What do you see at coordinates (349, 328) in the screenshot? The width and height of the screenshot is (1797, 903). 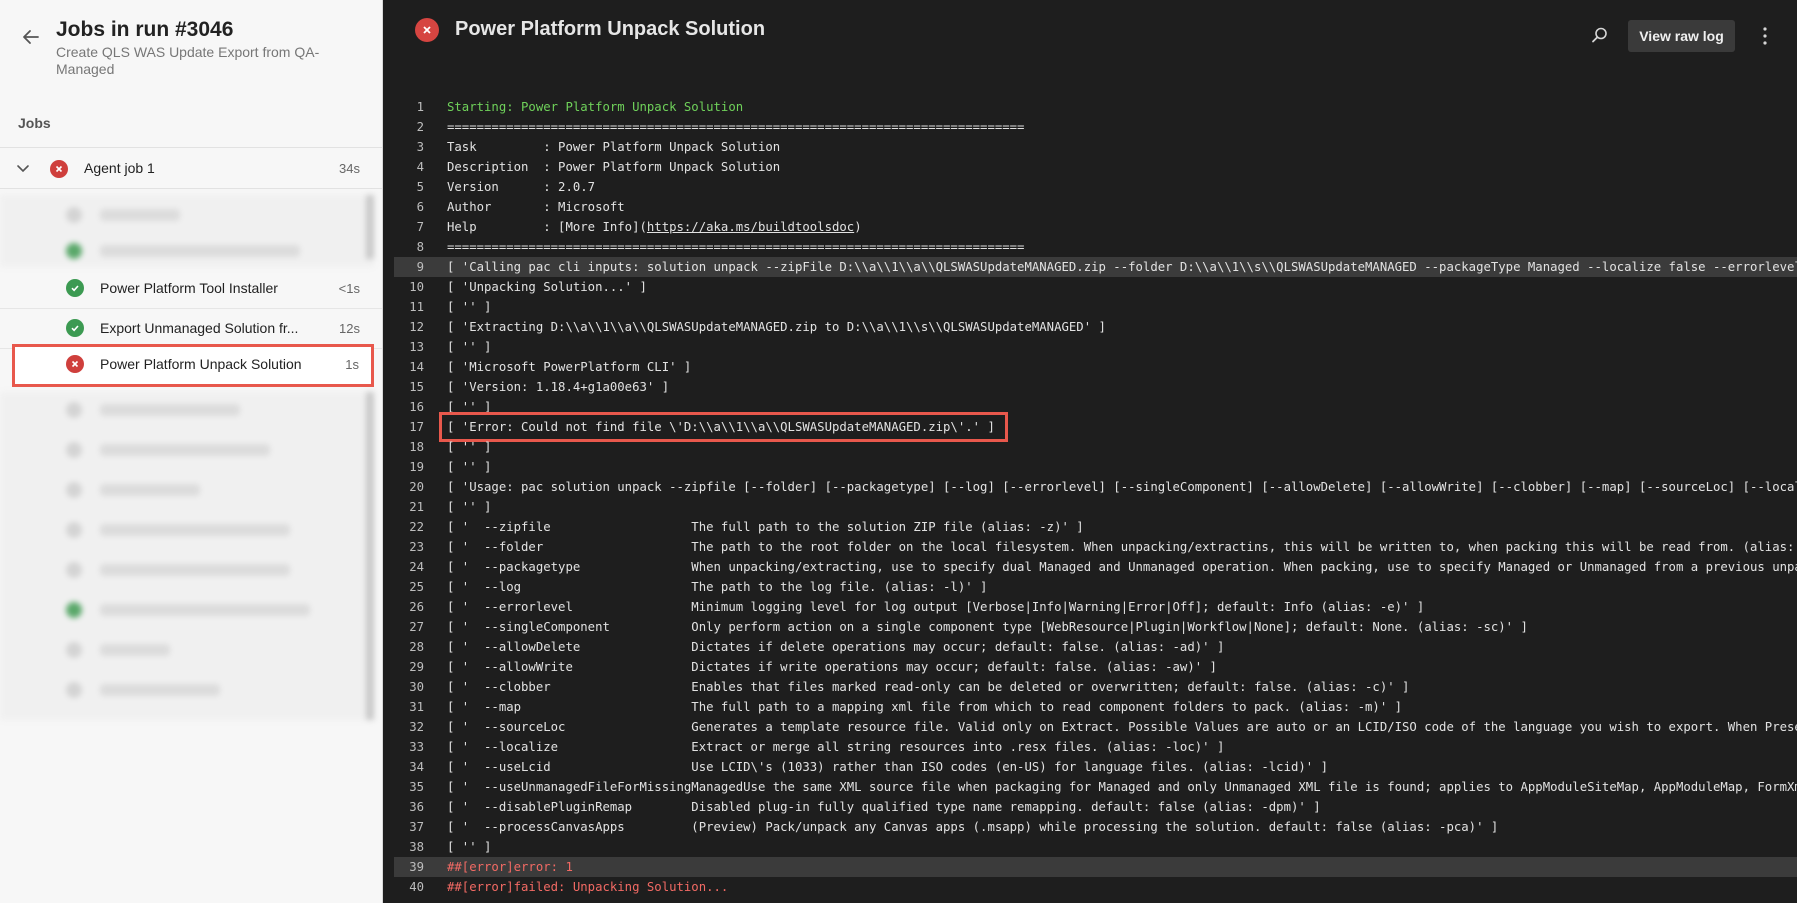 I see `step-duration: 12s` at bounding box center [349, 328].